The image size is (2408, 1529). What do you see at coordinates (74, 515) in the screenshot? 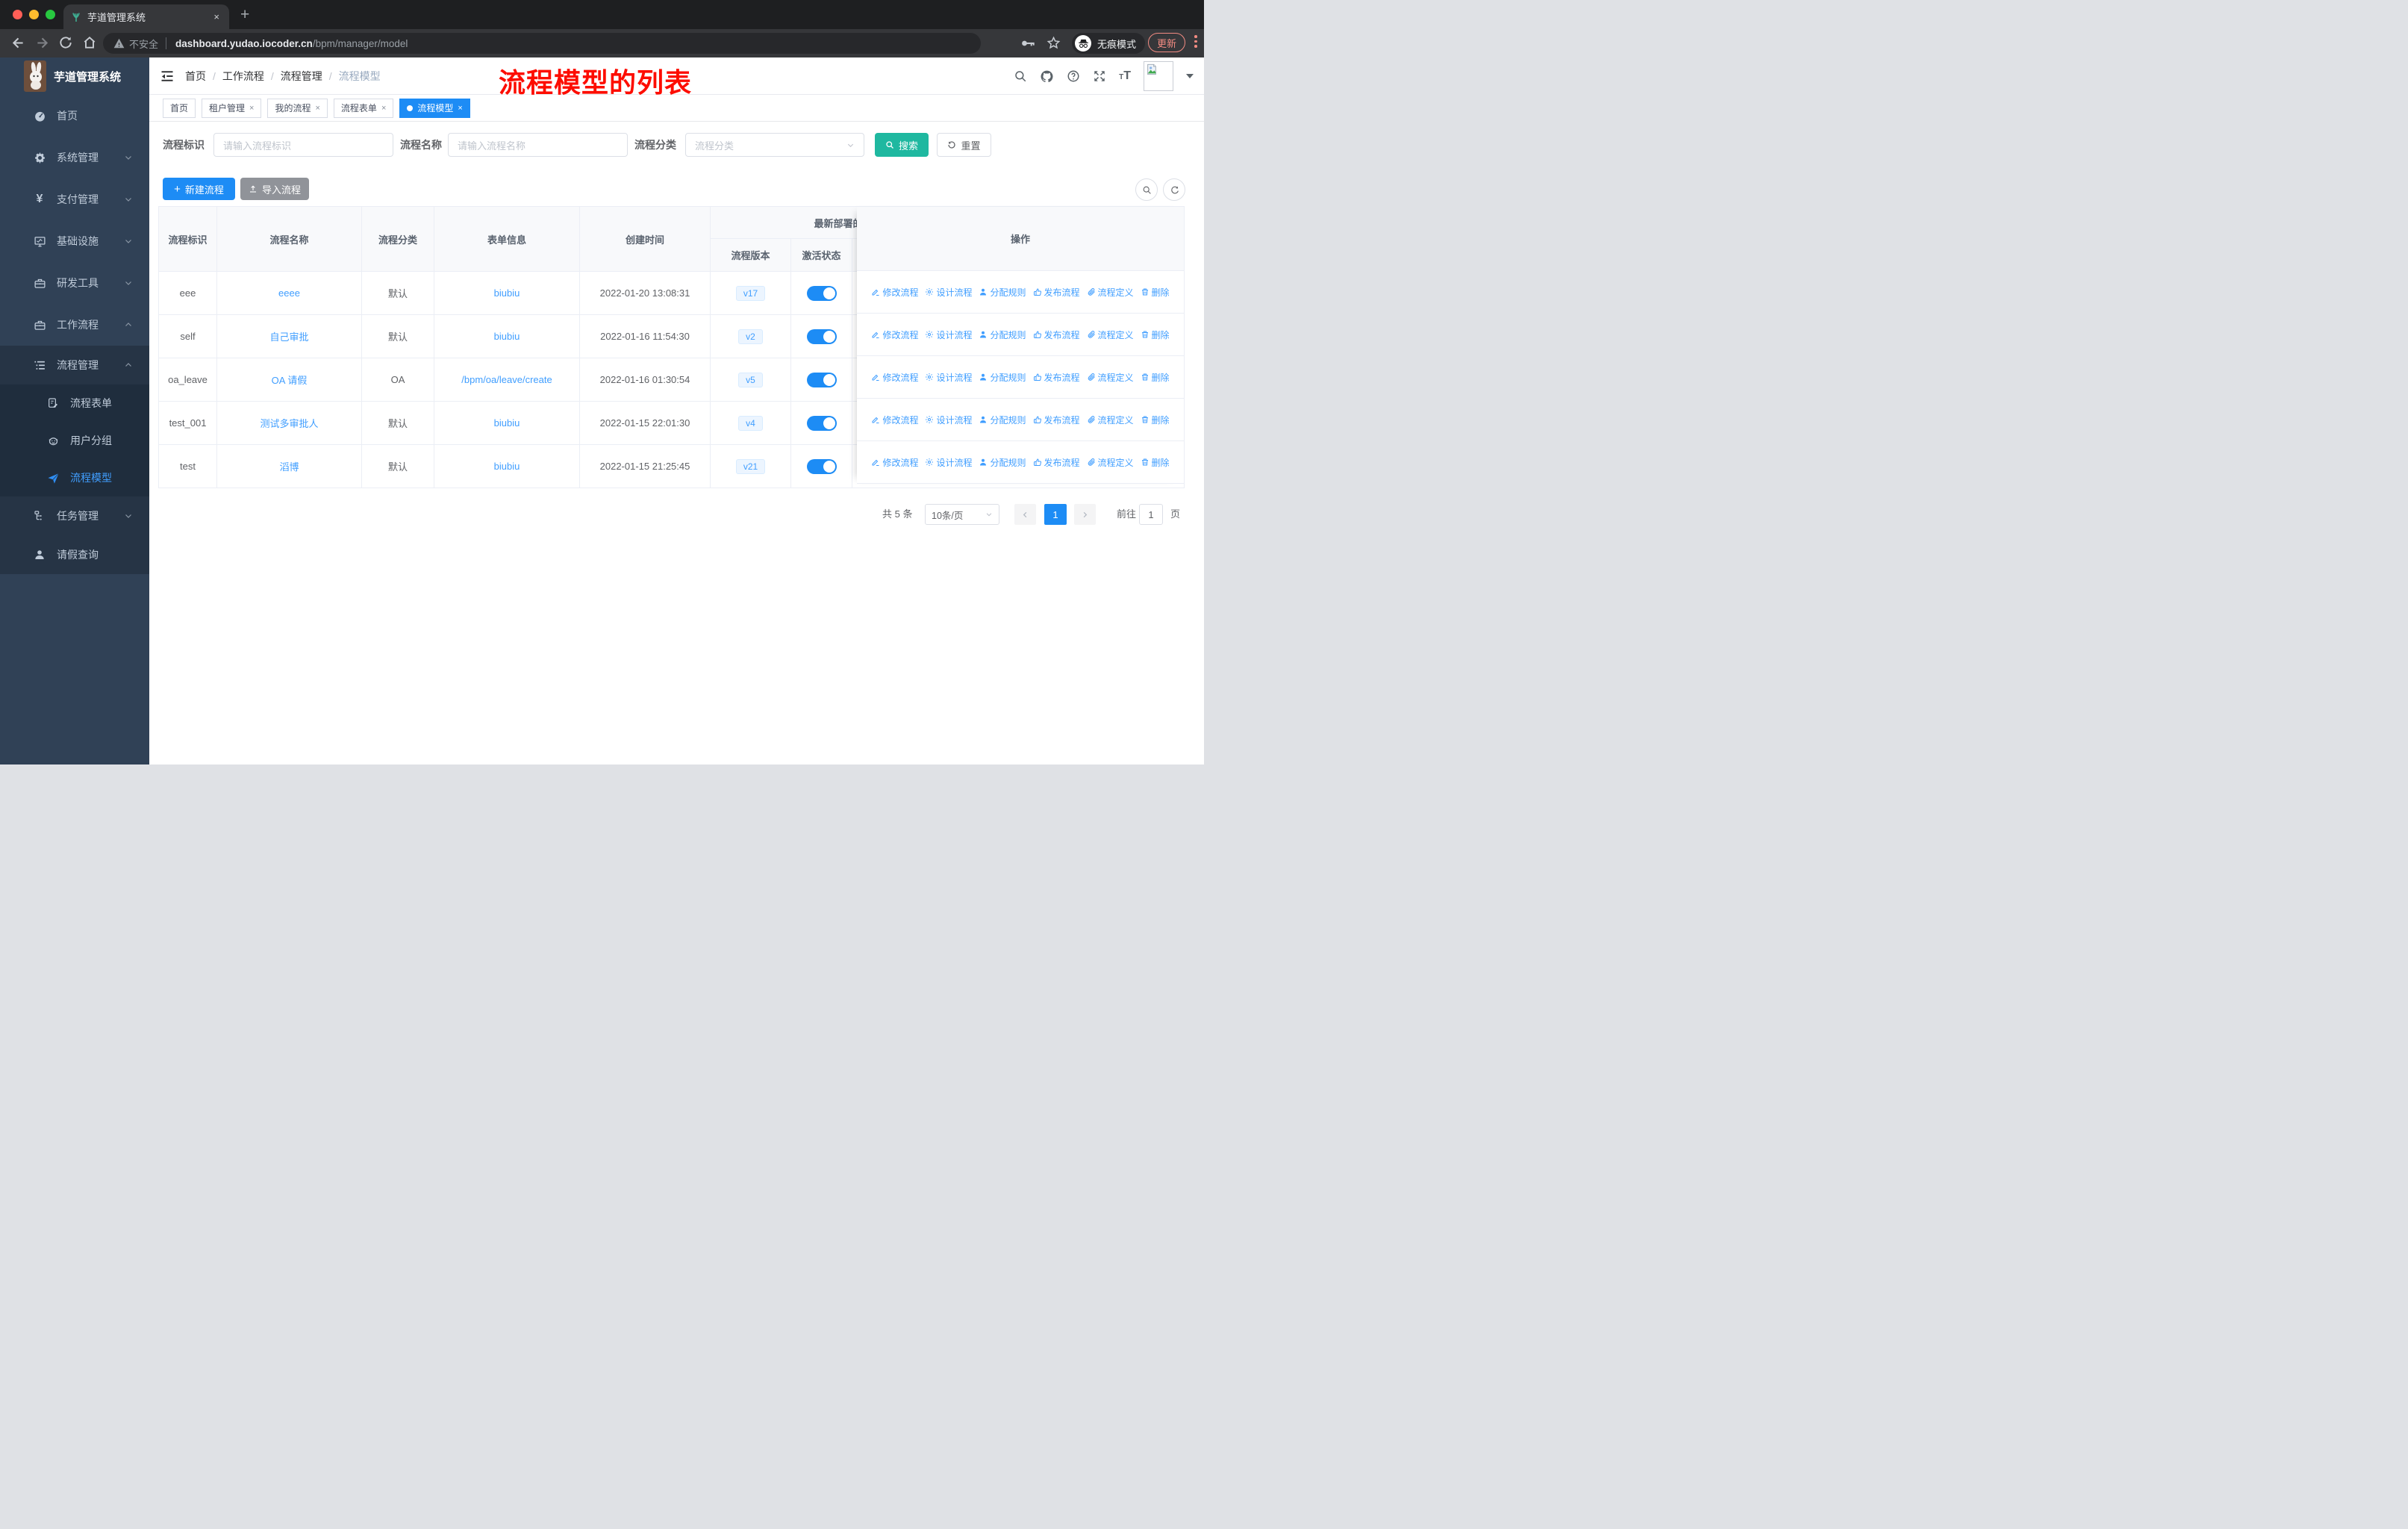
I see `sidebar-item-task-mgmt: 任务管理` at bounding box center [74, 515].